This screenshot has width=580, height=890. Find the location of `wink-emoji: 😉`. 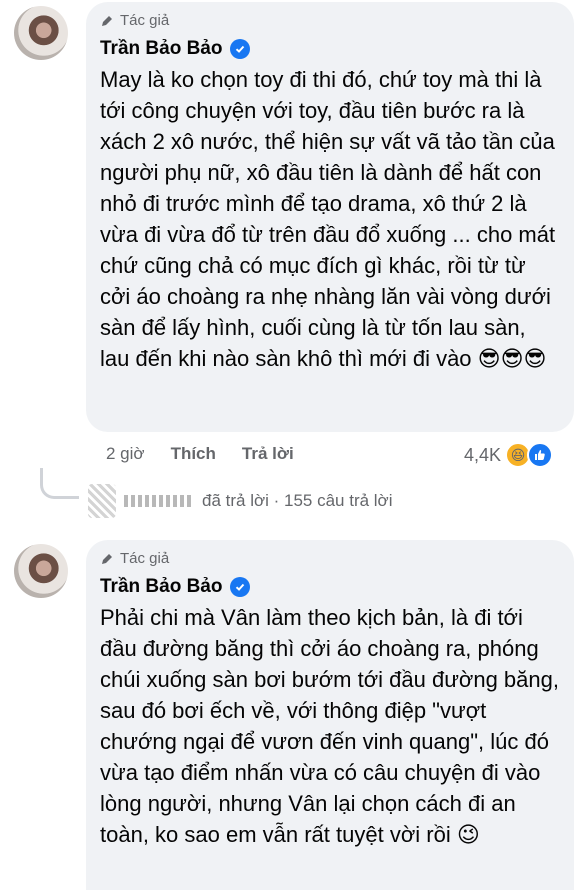

wink-emoji: 😉 is located at coordinates (468, 834).